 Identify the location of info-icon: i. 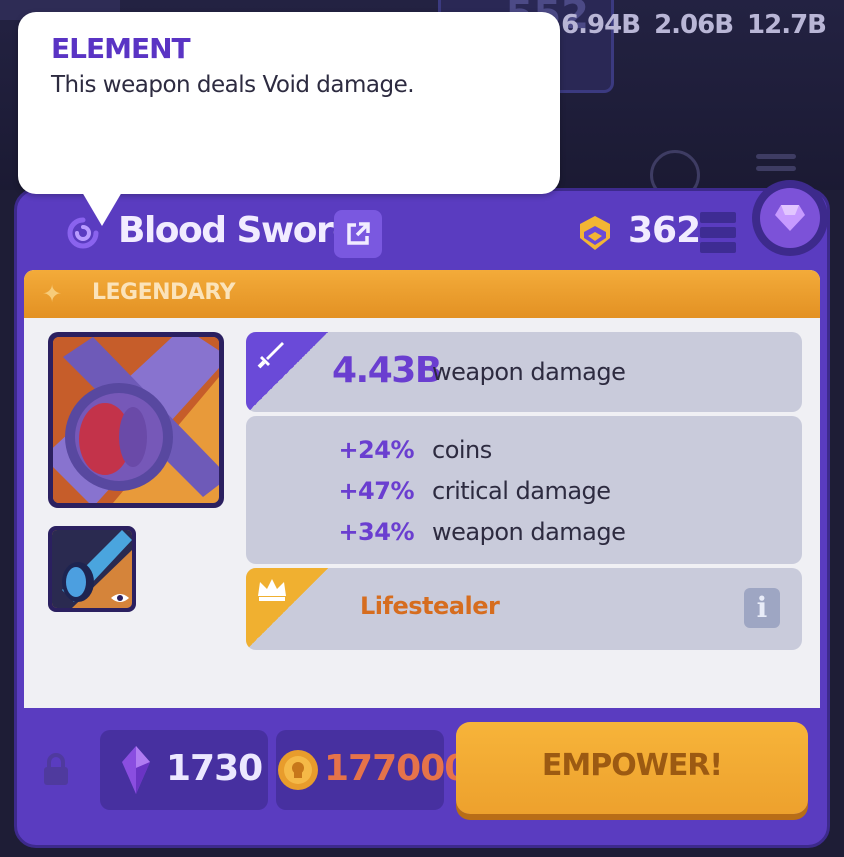
(762, 608).